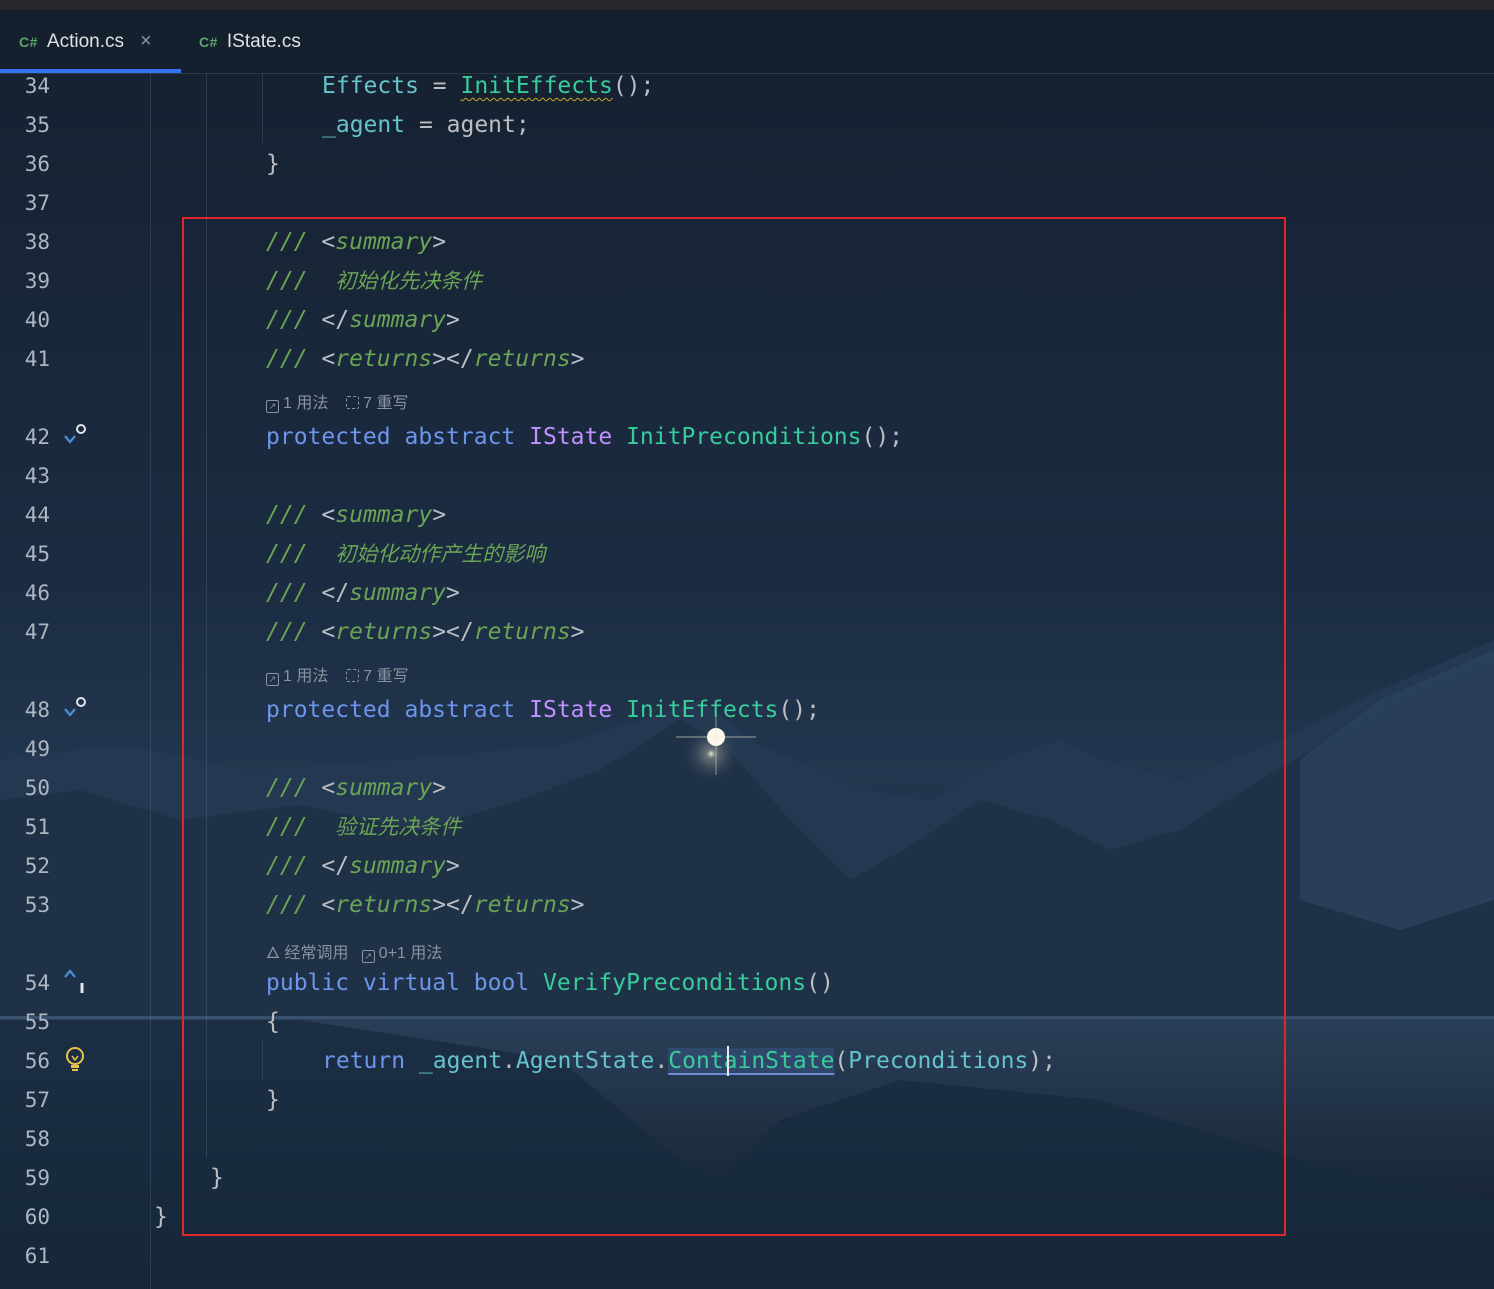 This screenshot has width=1494, height=1289. What do you see at coordinates (37, 242) in the screenshot?
I see `line-number: 38` at bounding box center [37, 242].